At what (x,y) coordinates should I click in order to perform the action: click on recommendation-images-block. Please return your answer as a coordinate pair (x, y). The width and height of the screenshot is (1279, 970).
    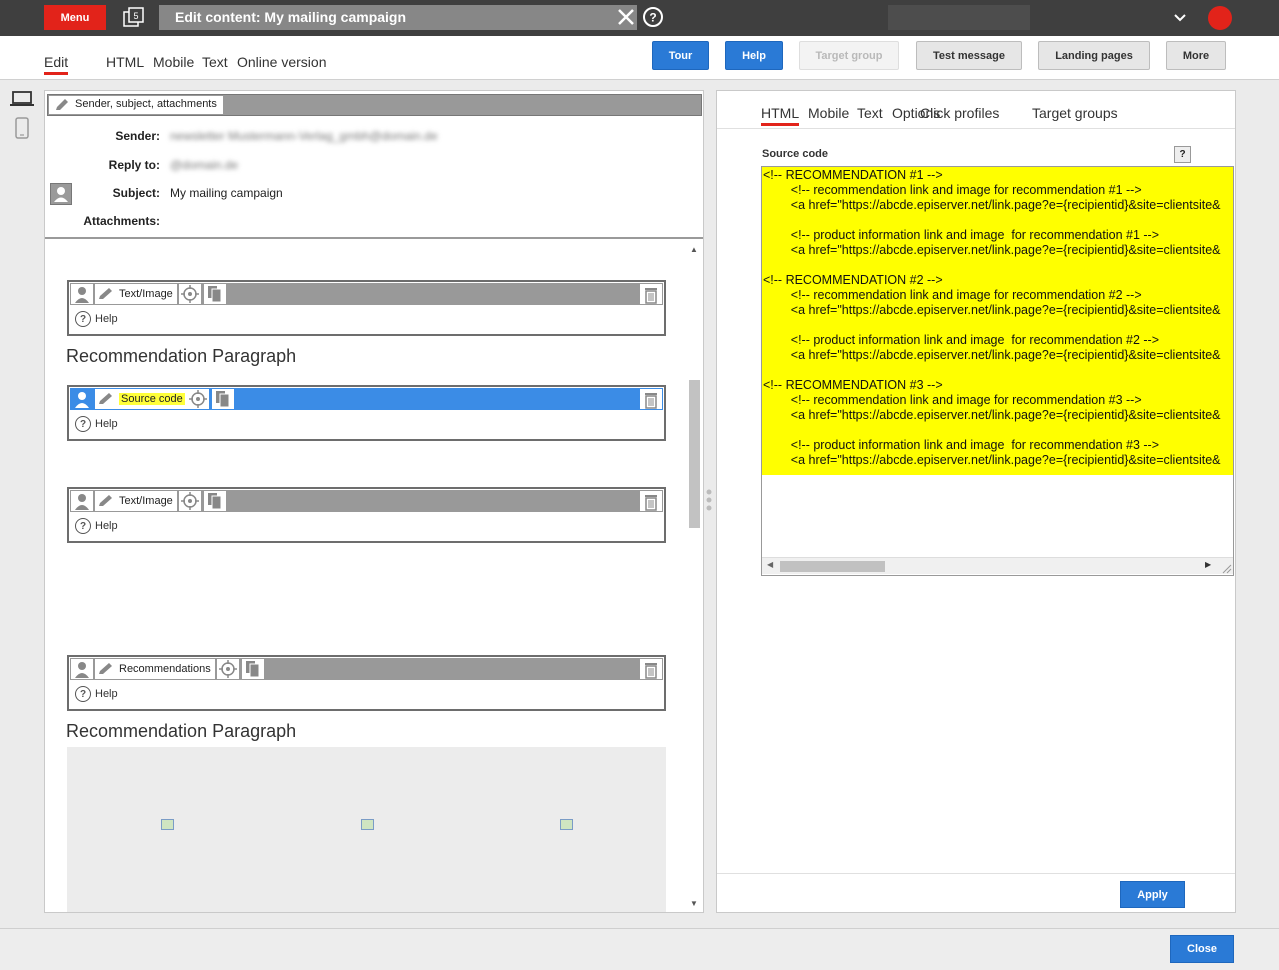
    Looking at the image, I should click on (366, 829).